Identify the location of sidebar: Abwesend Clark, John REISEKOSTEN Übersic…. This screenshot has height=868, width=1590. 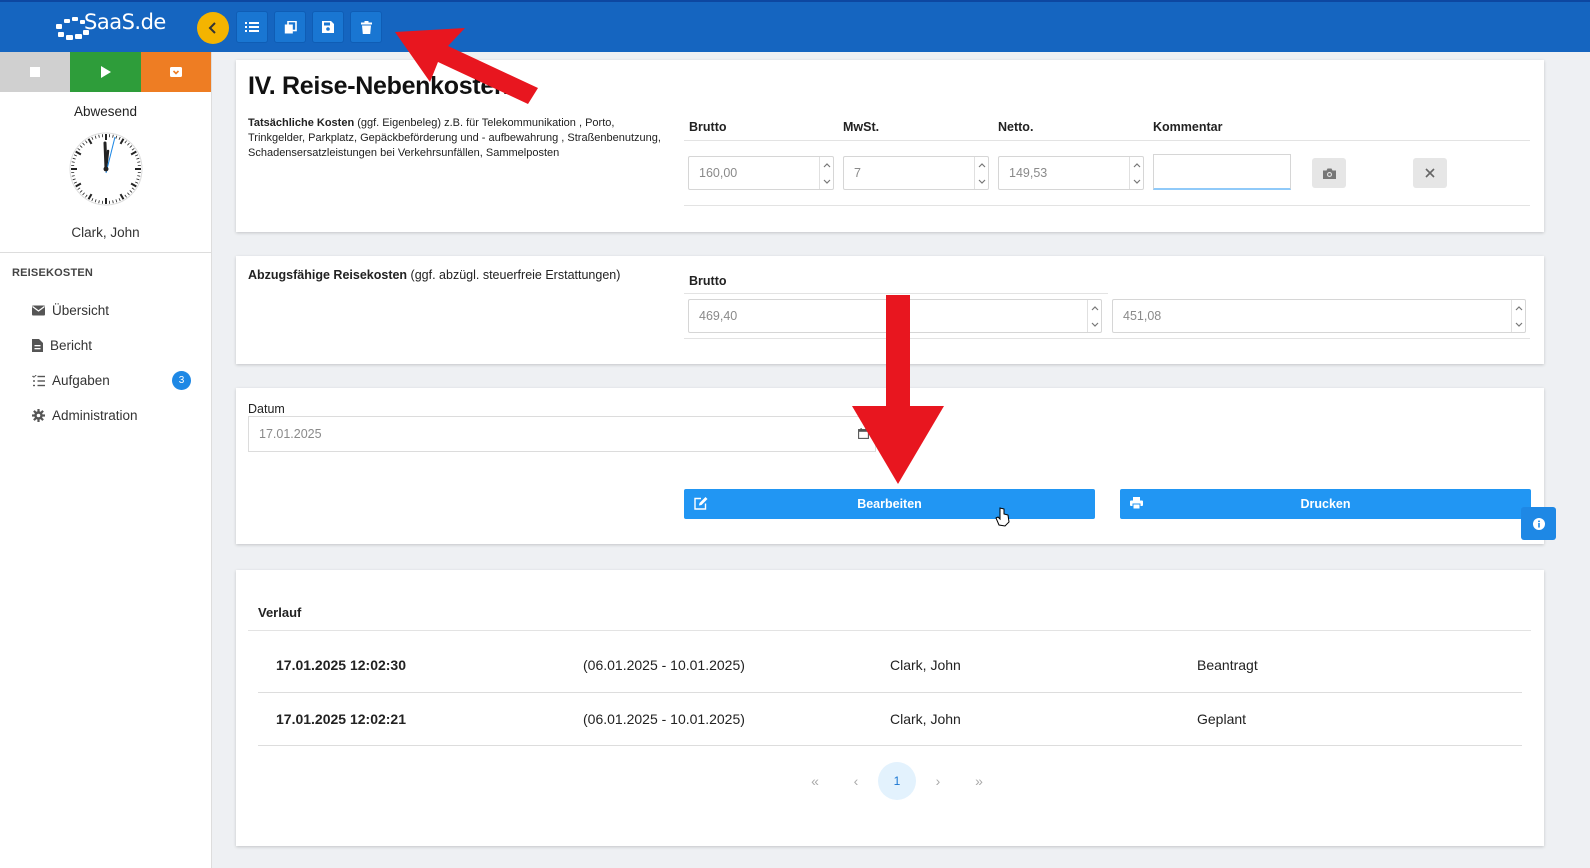
(106, 460).